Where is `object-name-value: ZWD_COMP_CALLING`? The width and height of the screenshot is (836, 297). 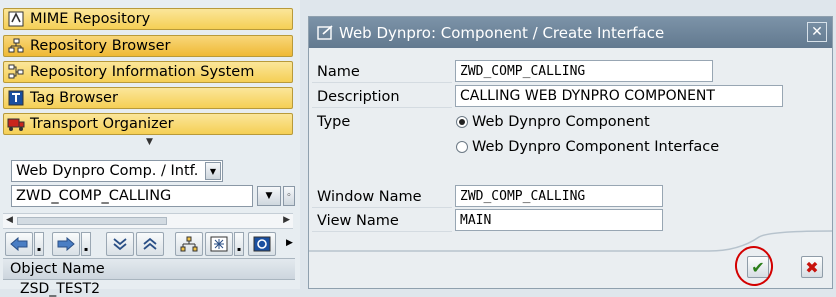 object-name-value: ZWD_COMP_CALLING is located at coordinates (94, 196).